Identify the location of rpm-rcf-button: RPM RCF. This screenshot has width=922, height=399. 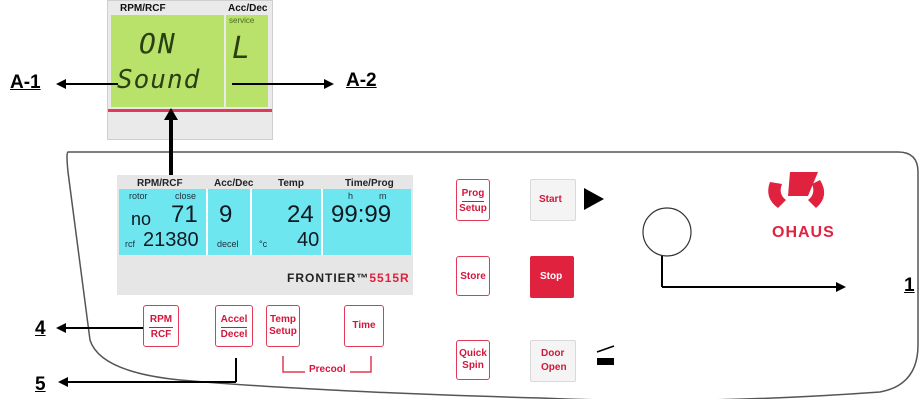
(161, 326).